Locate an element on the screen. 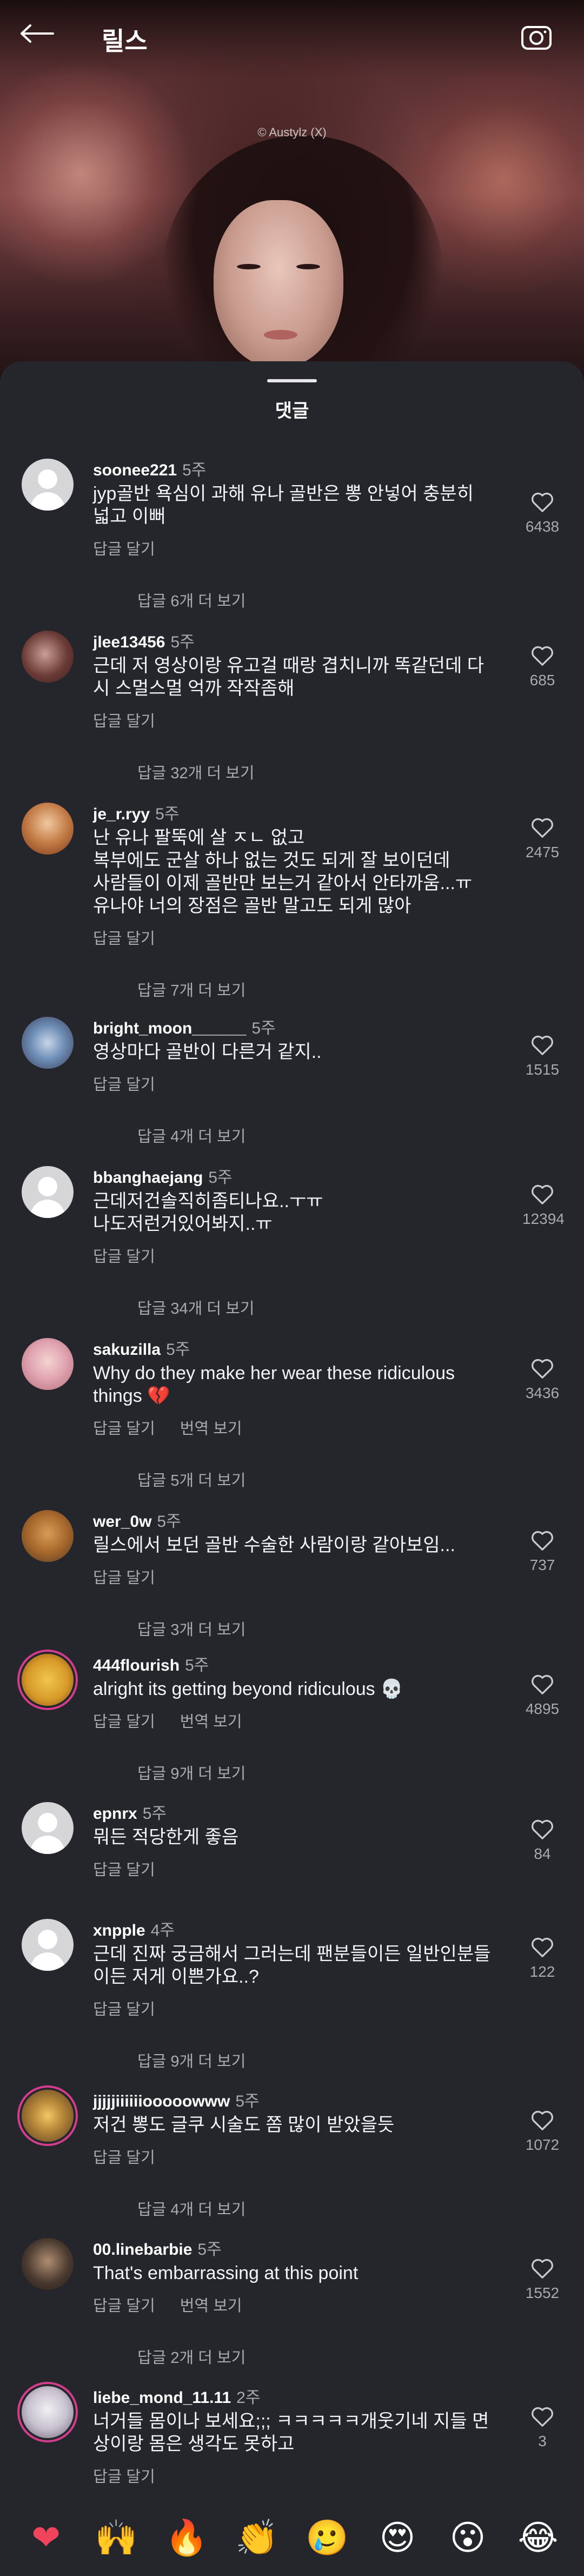 The width and height of the screenshot is (584, 2576). view-replies-button: 답글 32개 더 보기 is located at coordinates (196, 771).